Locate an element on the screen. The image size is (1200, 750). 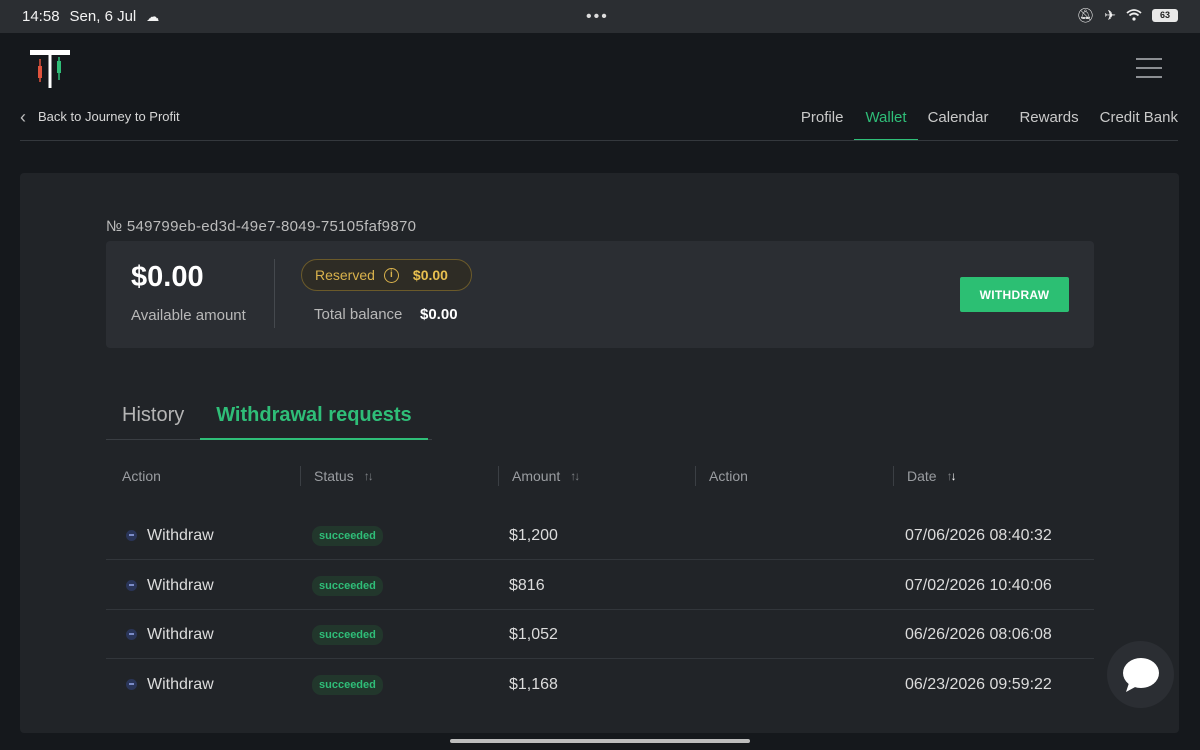
reserved-badge: Reserved i $0.00 is located at coordinates (386, 275).